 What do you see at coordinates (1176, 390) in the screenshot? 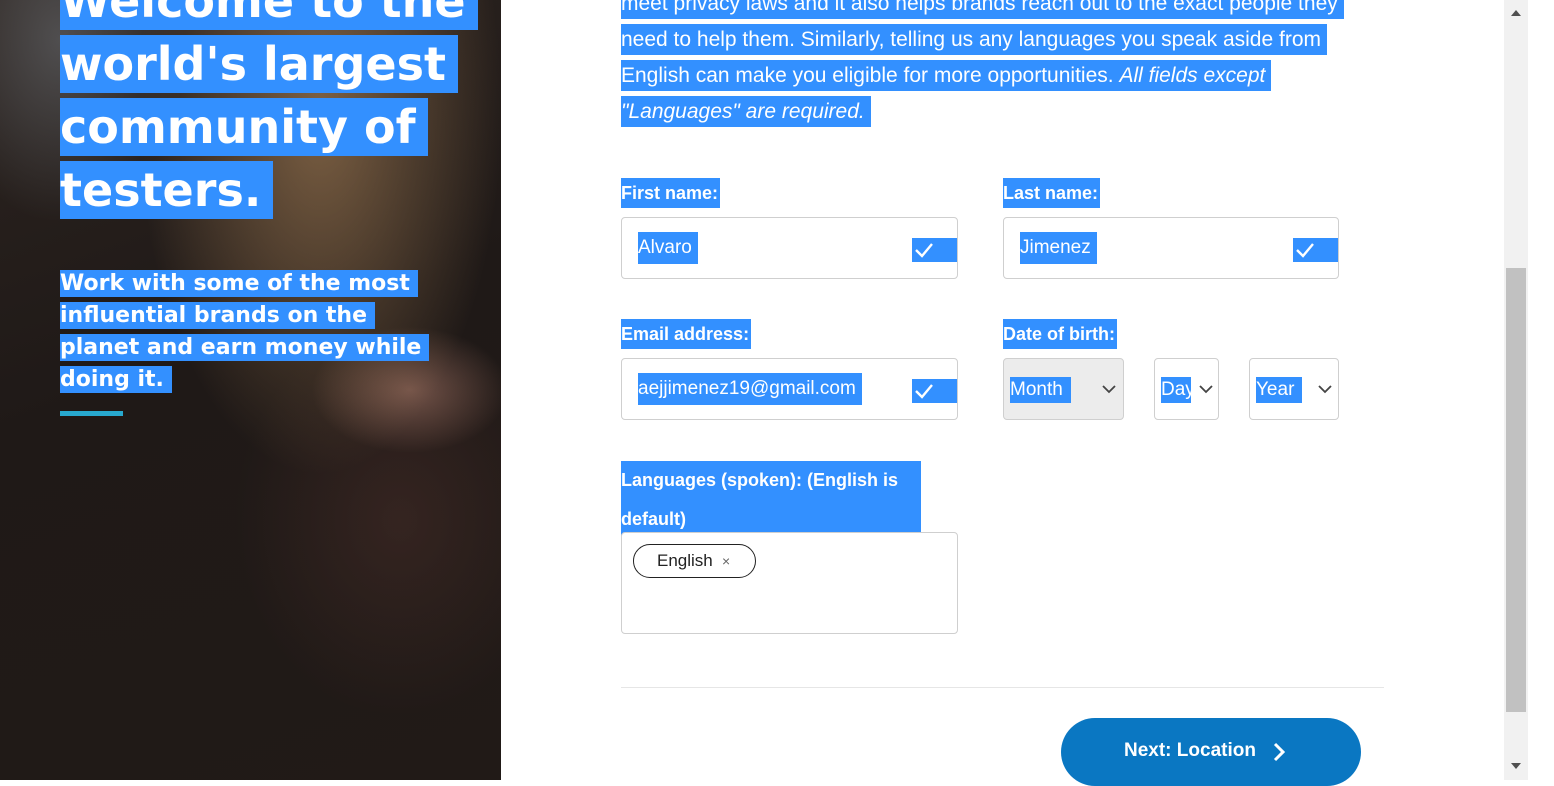
I see `day-value: Day` at bounding box center [1176, 390].